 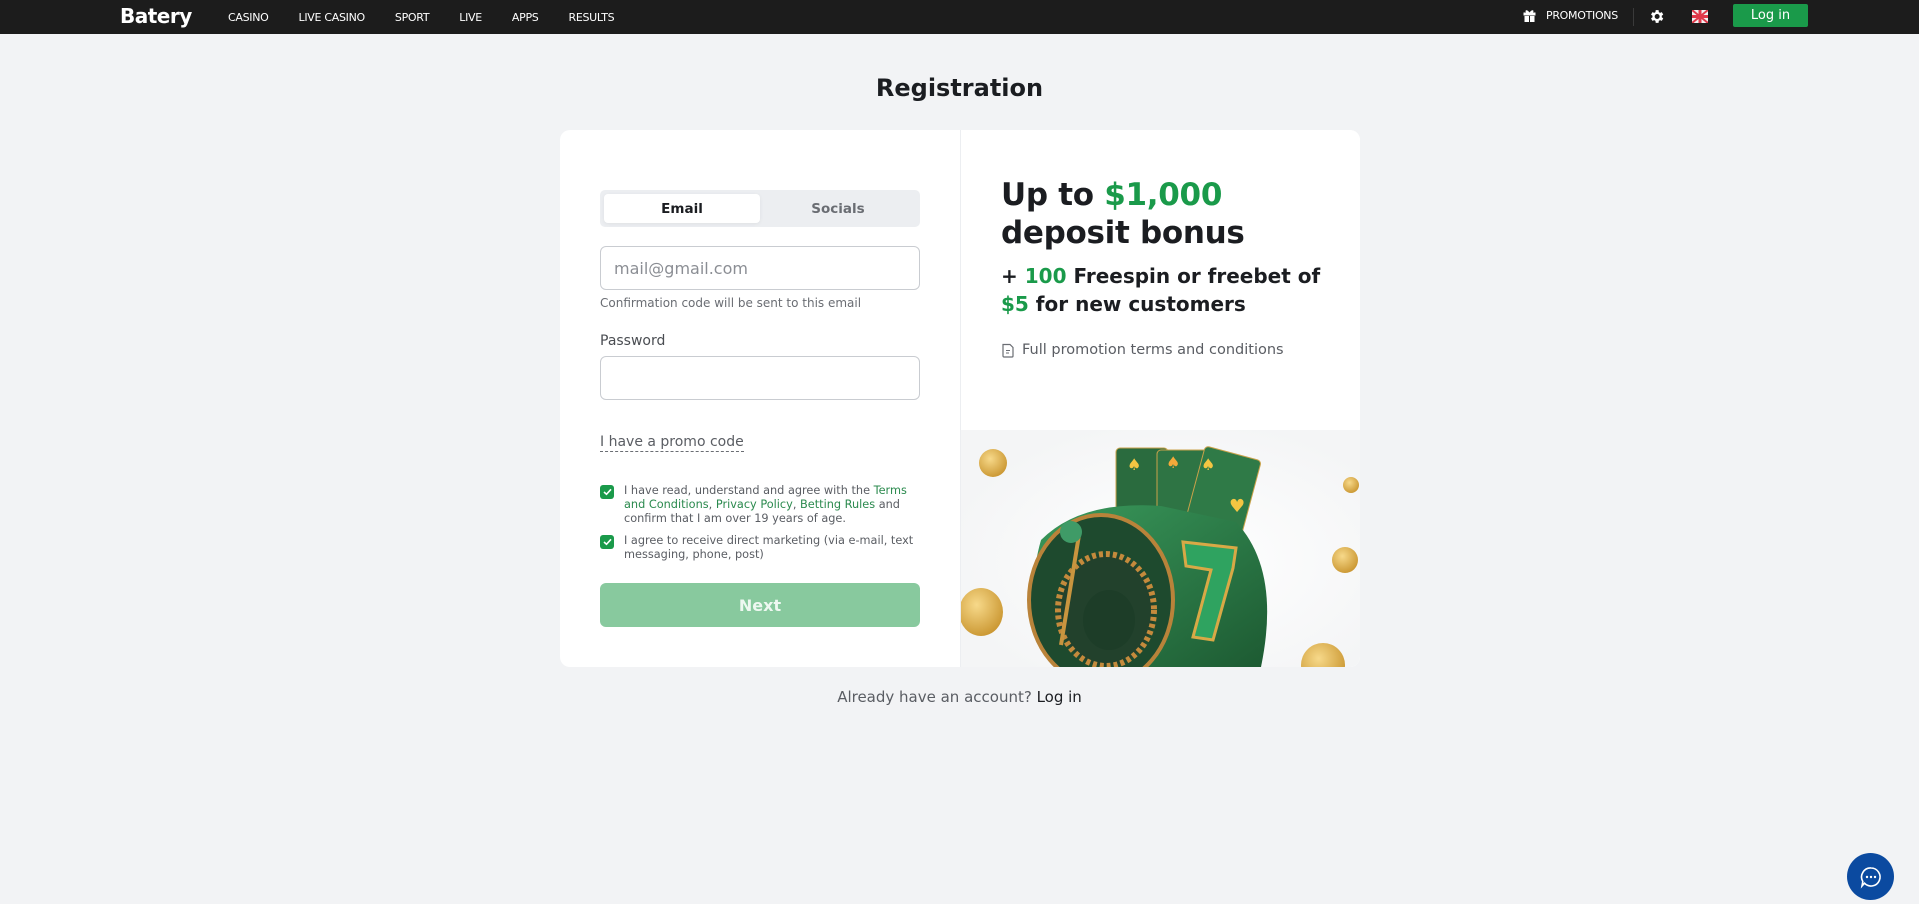 I want to click on nav-live: LIVE, so click(x=470, y=17).